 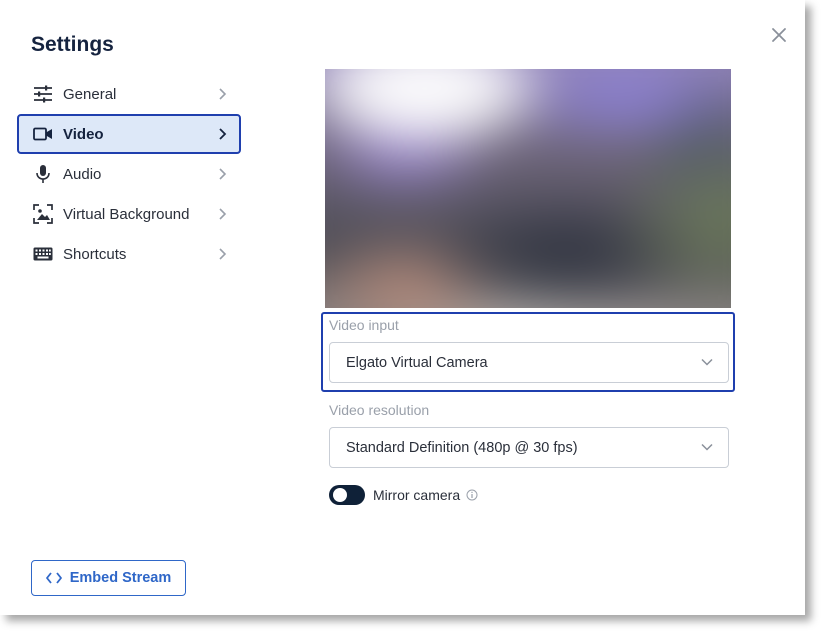 What do you see at coordinates (379, 410) in the screenshot?
I see `video-resolution-label: Video resolution` at bounding box center [379, 410].